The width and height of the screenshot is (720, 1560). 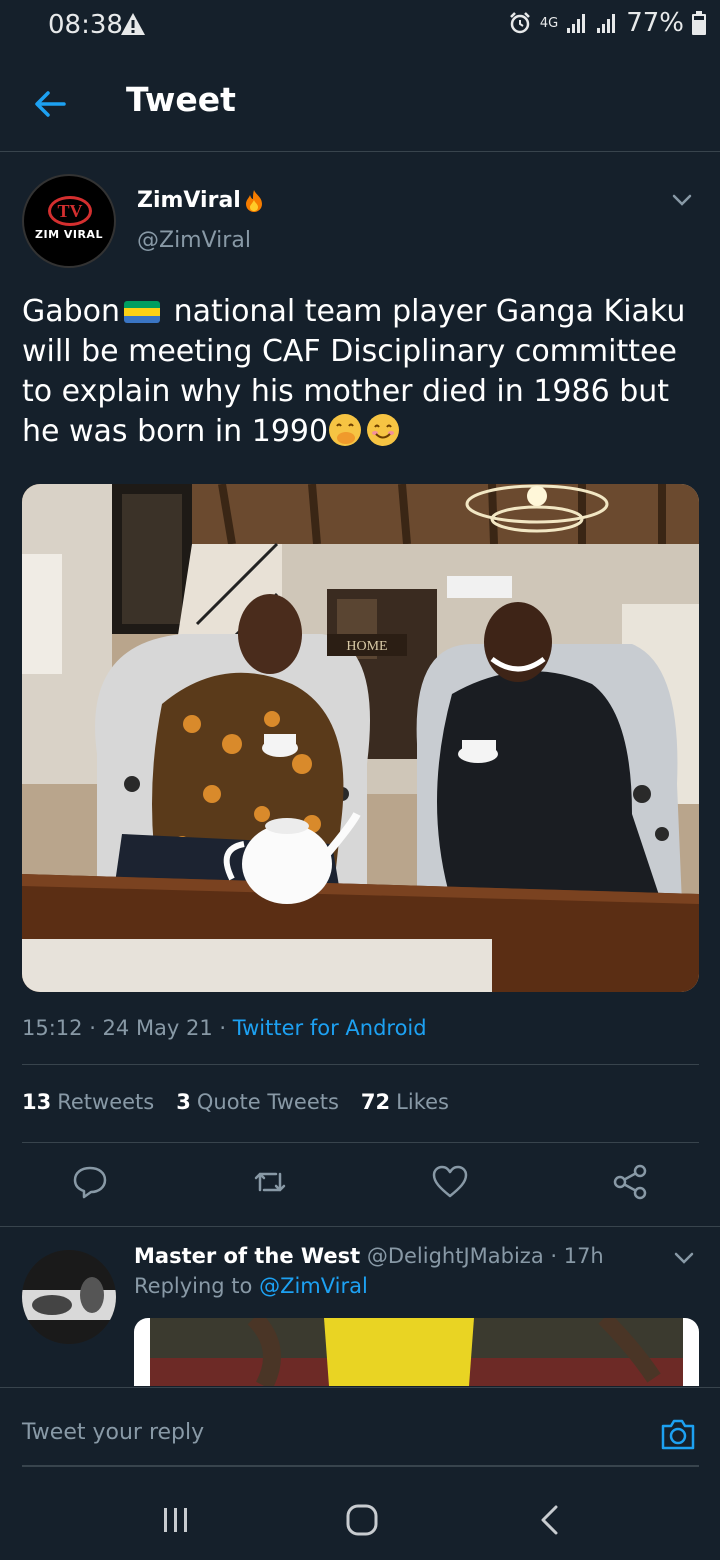 What do you see at coordinates (70, 211) in the screenshot?
I see `avatar-logo: TV` at bounding box center [70, 211].